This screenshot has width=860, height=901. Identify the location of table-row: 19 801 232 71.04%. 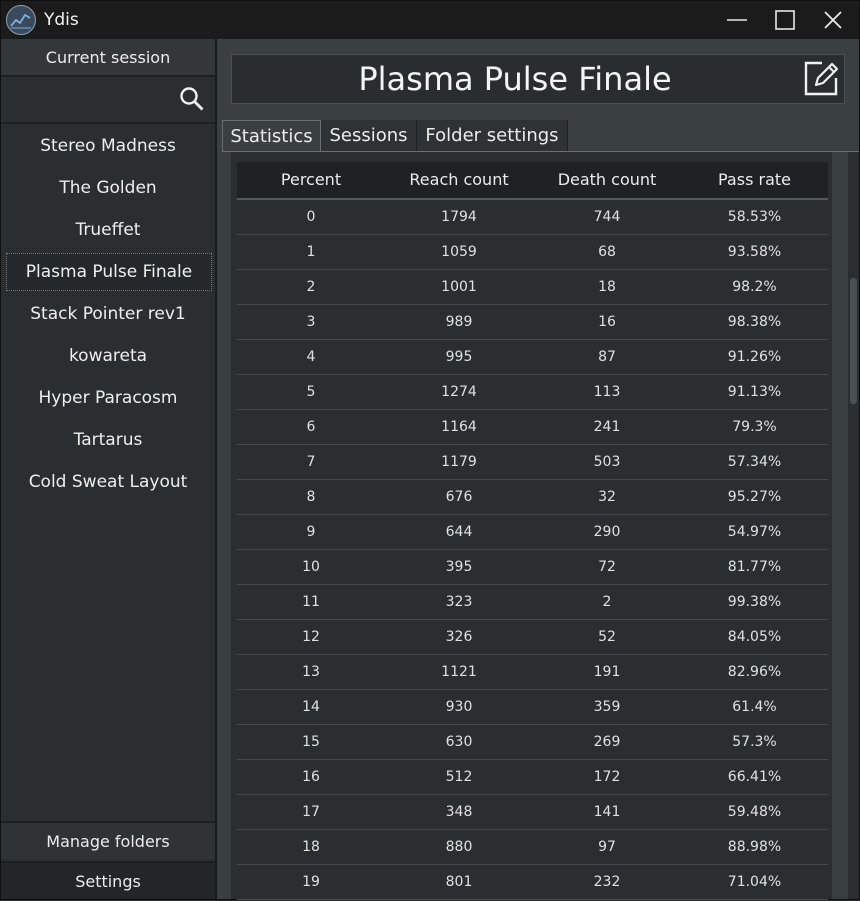
(532, 882).